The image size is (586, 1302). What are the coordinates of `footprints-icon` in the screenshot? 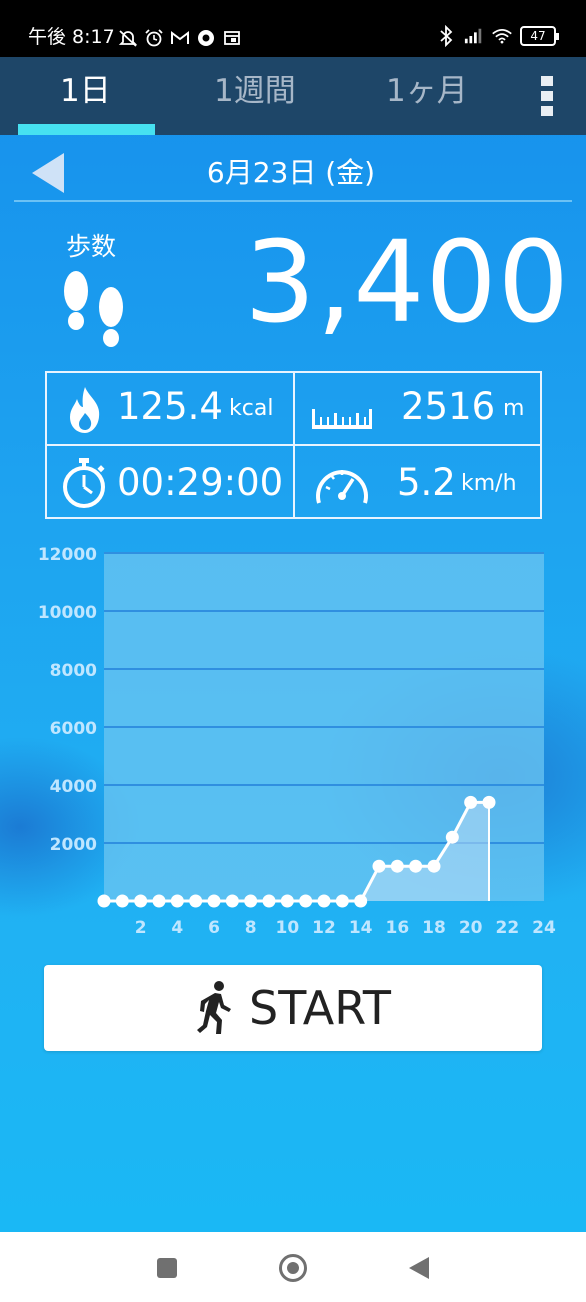 It's located at (93, 309).